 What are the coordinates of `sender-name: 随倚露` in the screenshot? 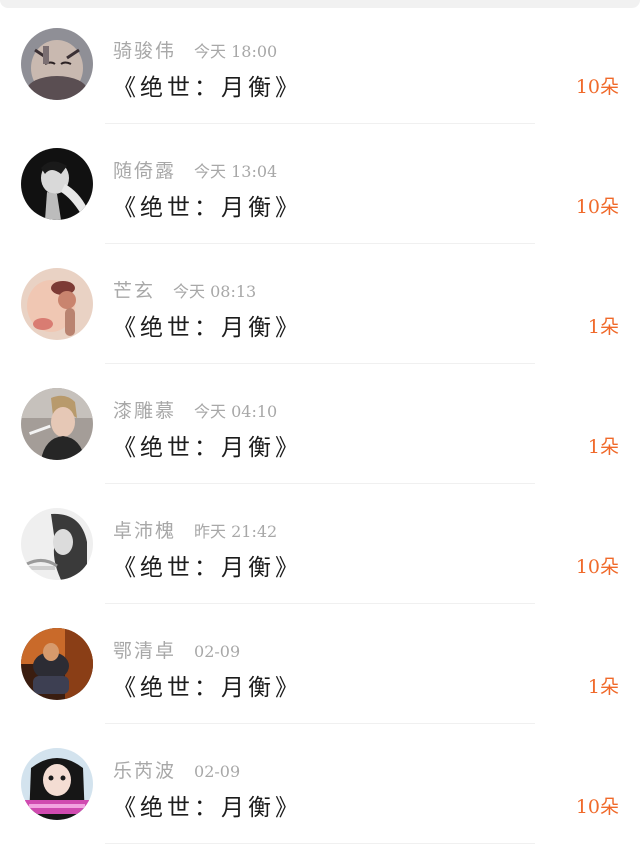 It's located at (145, 171).